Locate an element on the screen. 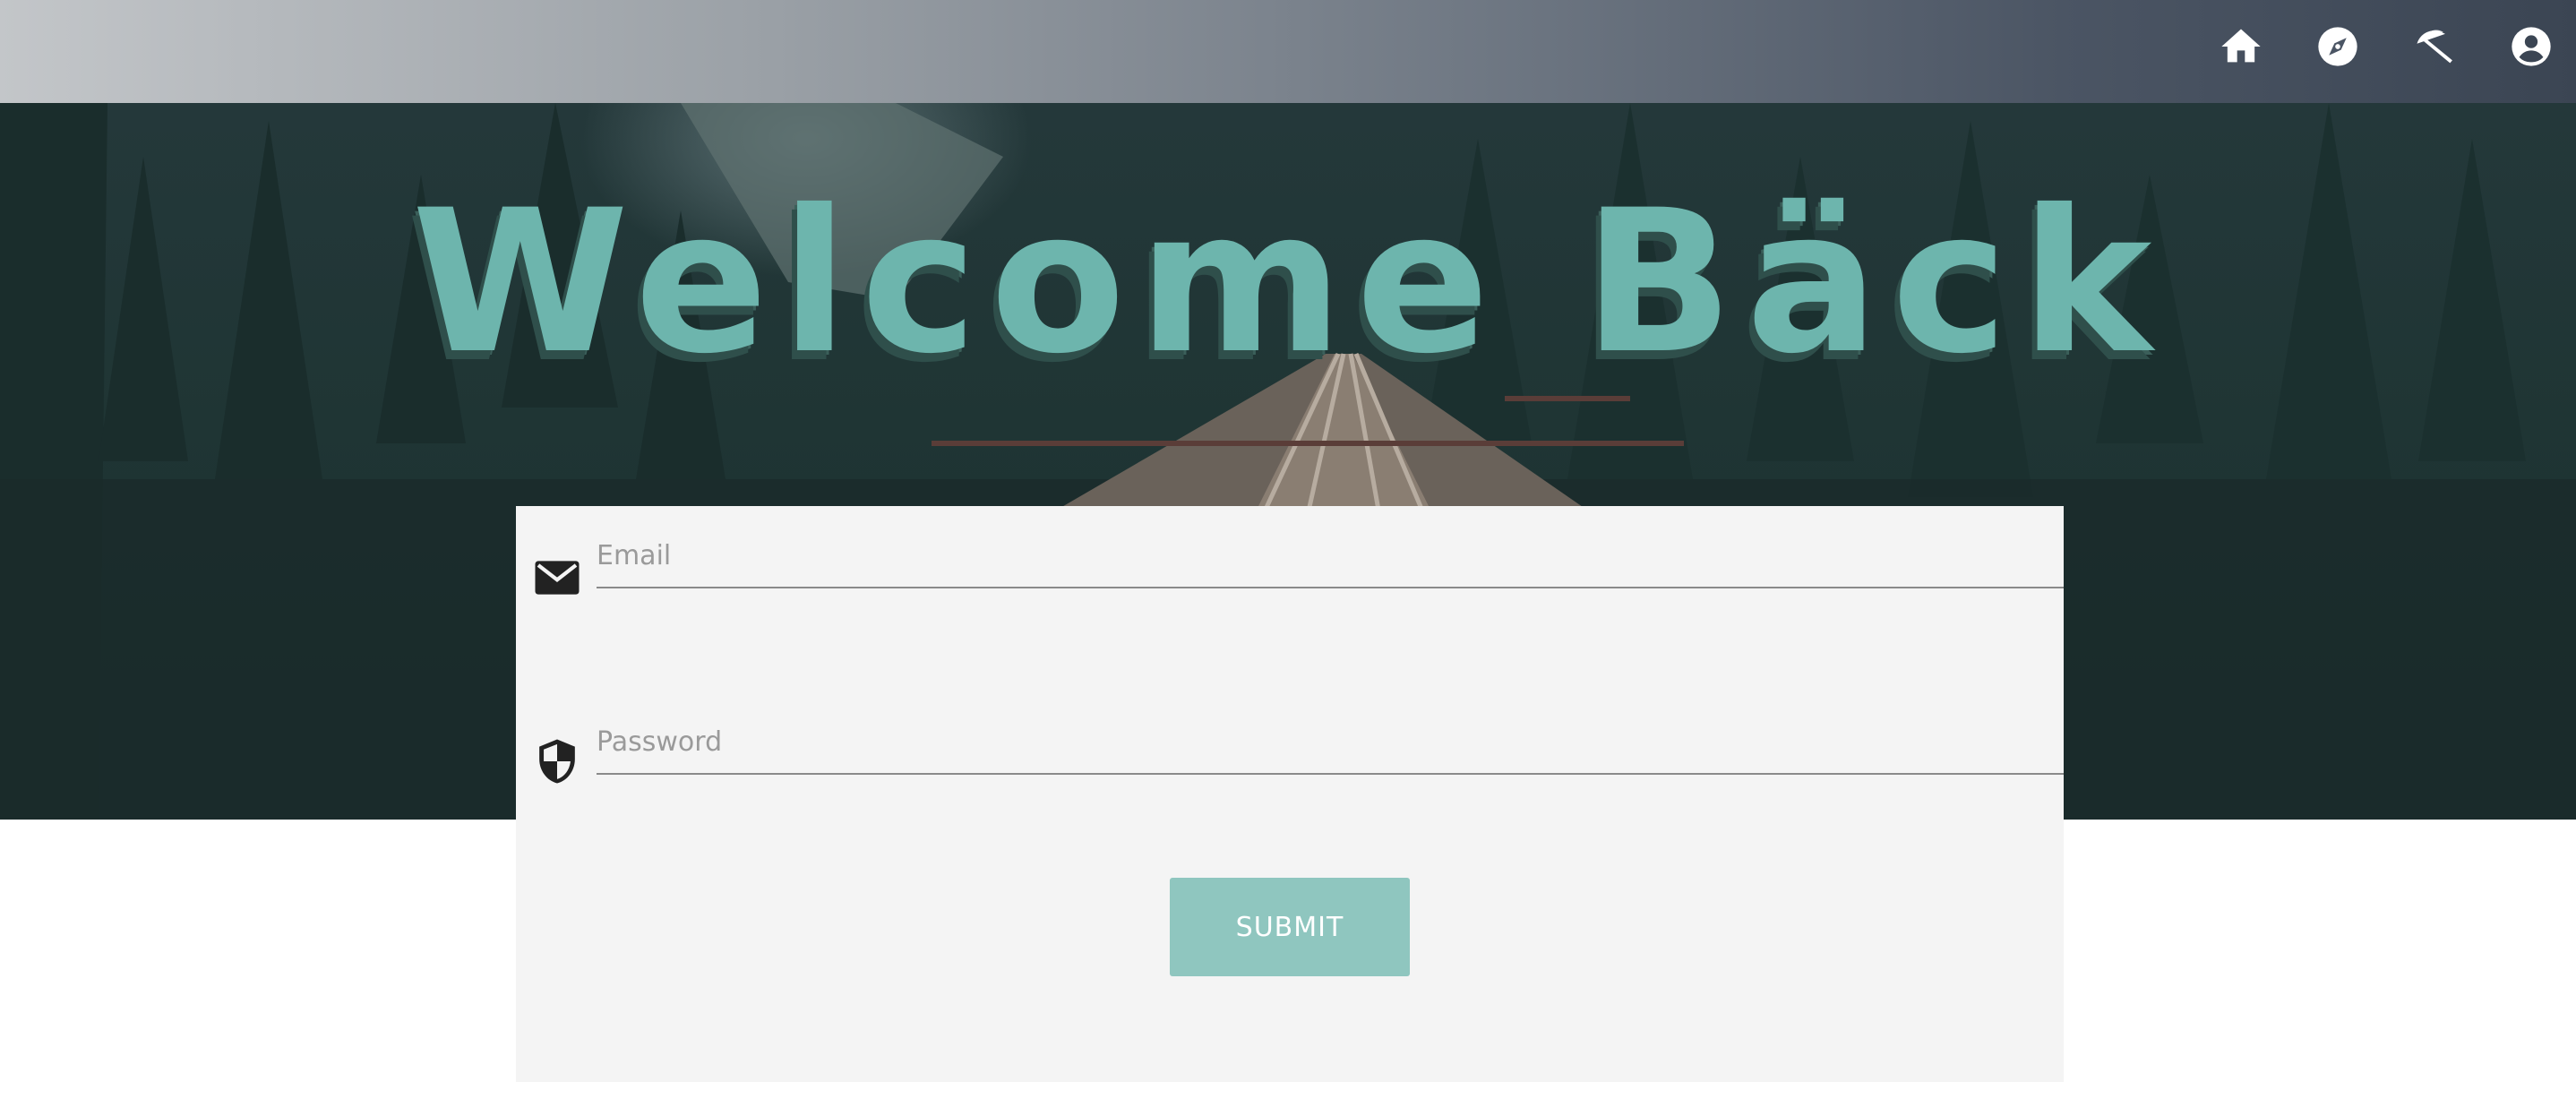  home-icon is located at coordinates (2241, 47).